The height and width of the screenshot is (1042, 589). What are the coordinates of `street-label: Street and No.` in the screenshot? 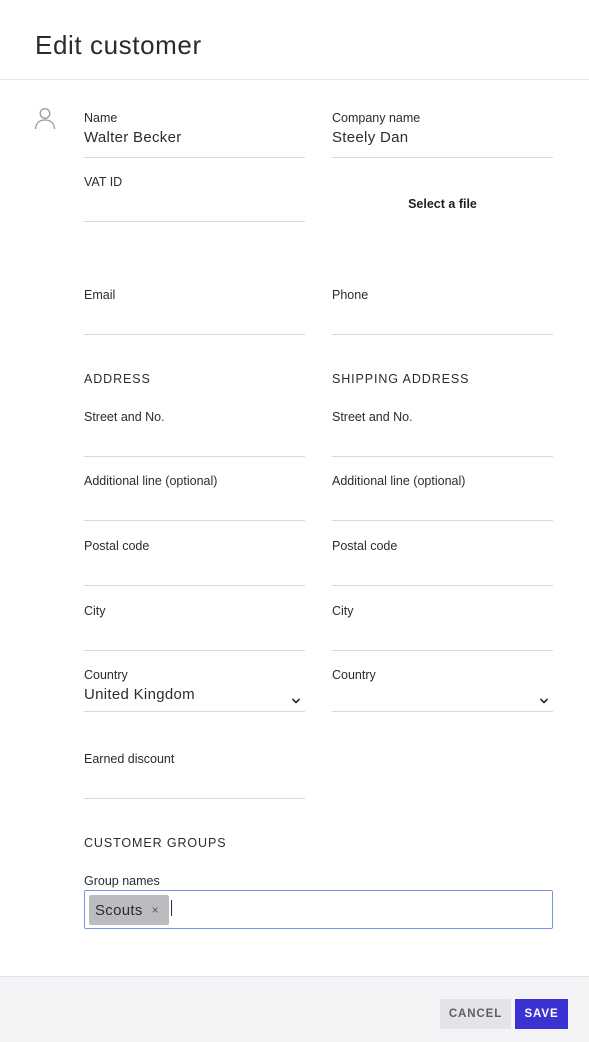 It's located at (124, 417).